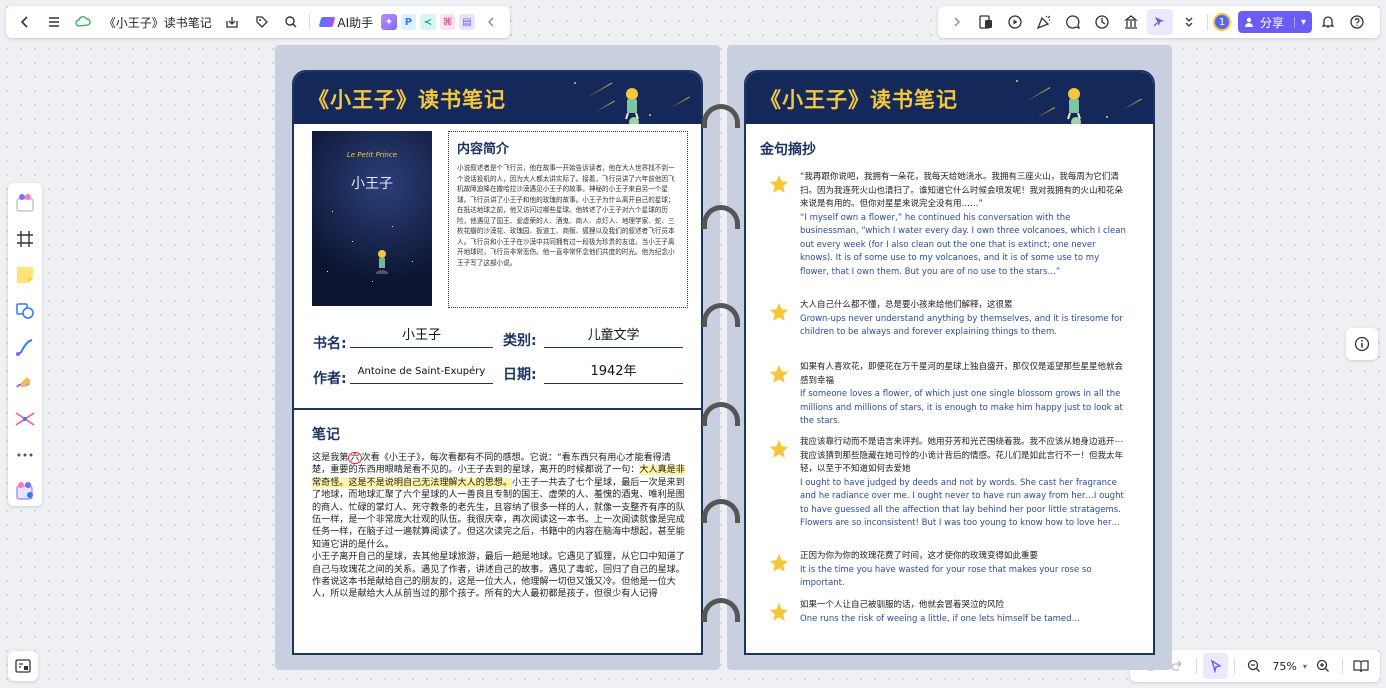 The height and width of the screenshot is (688, 1386). Describe the element at coordinates (467, 22) in the screenshot. I see `comment-plugin-icon: ▤` at that location.